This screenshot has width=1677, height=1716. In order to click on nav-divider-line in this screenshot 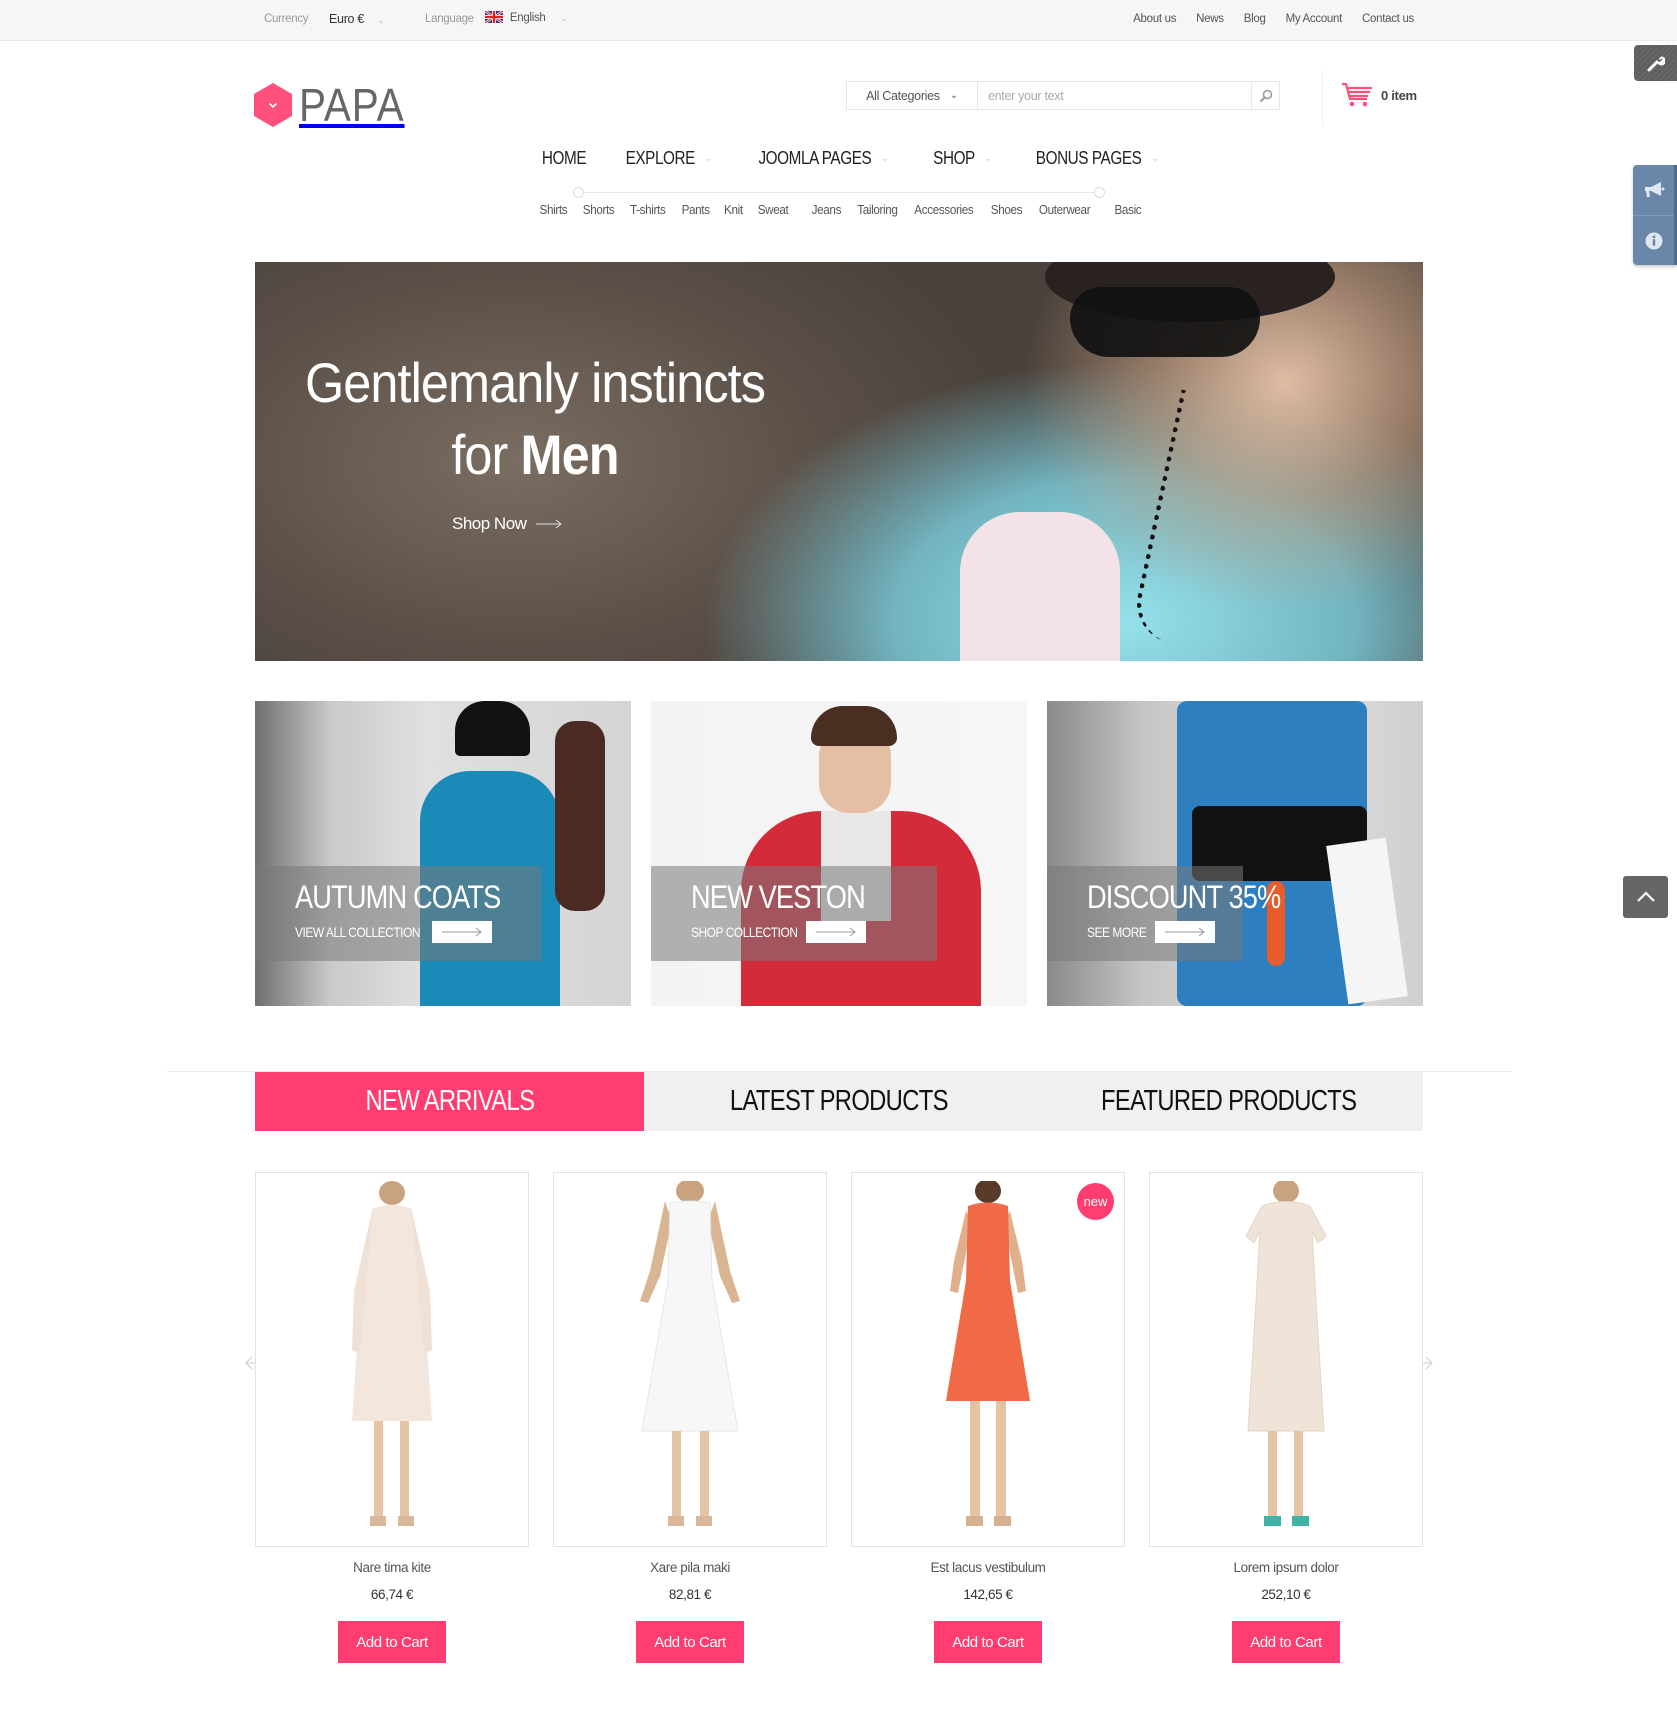, I will do `click(839, 192)`.